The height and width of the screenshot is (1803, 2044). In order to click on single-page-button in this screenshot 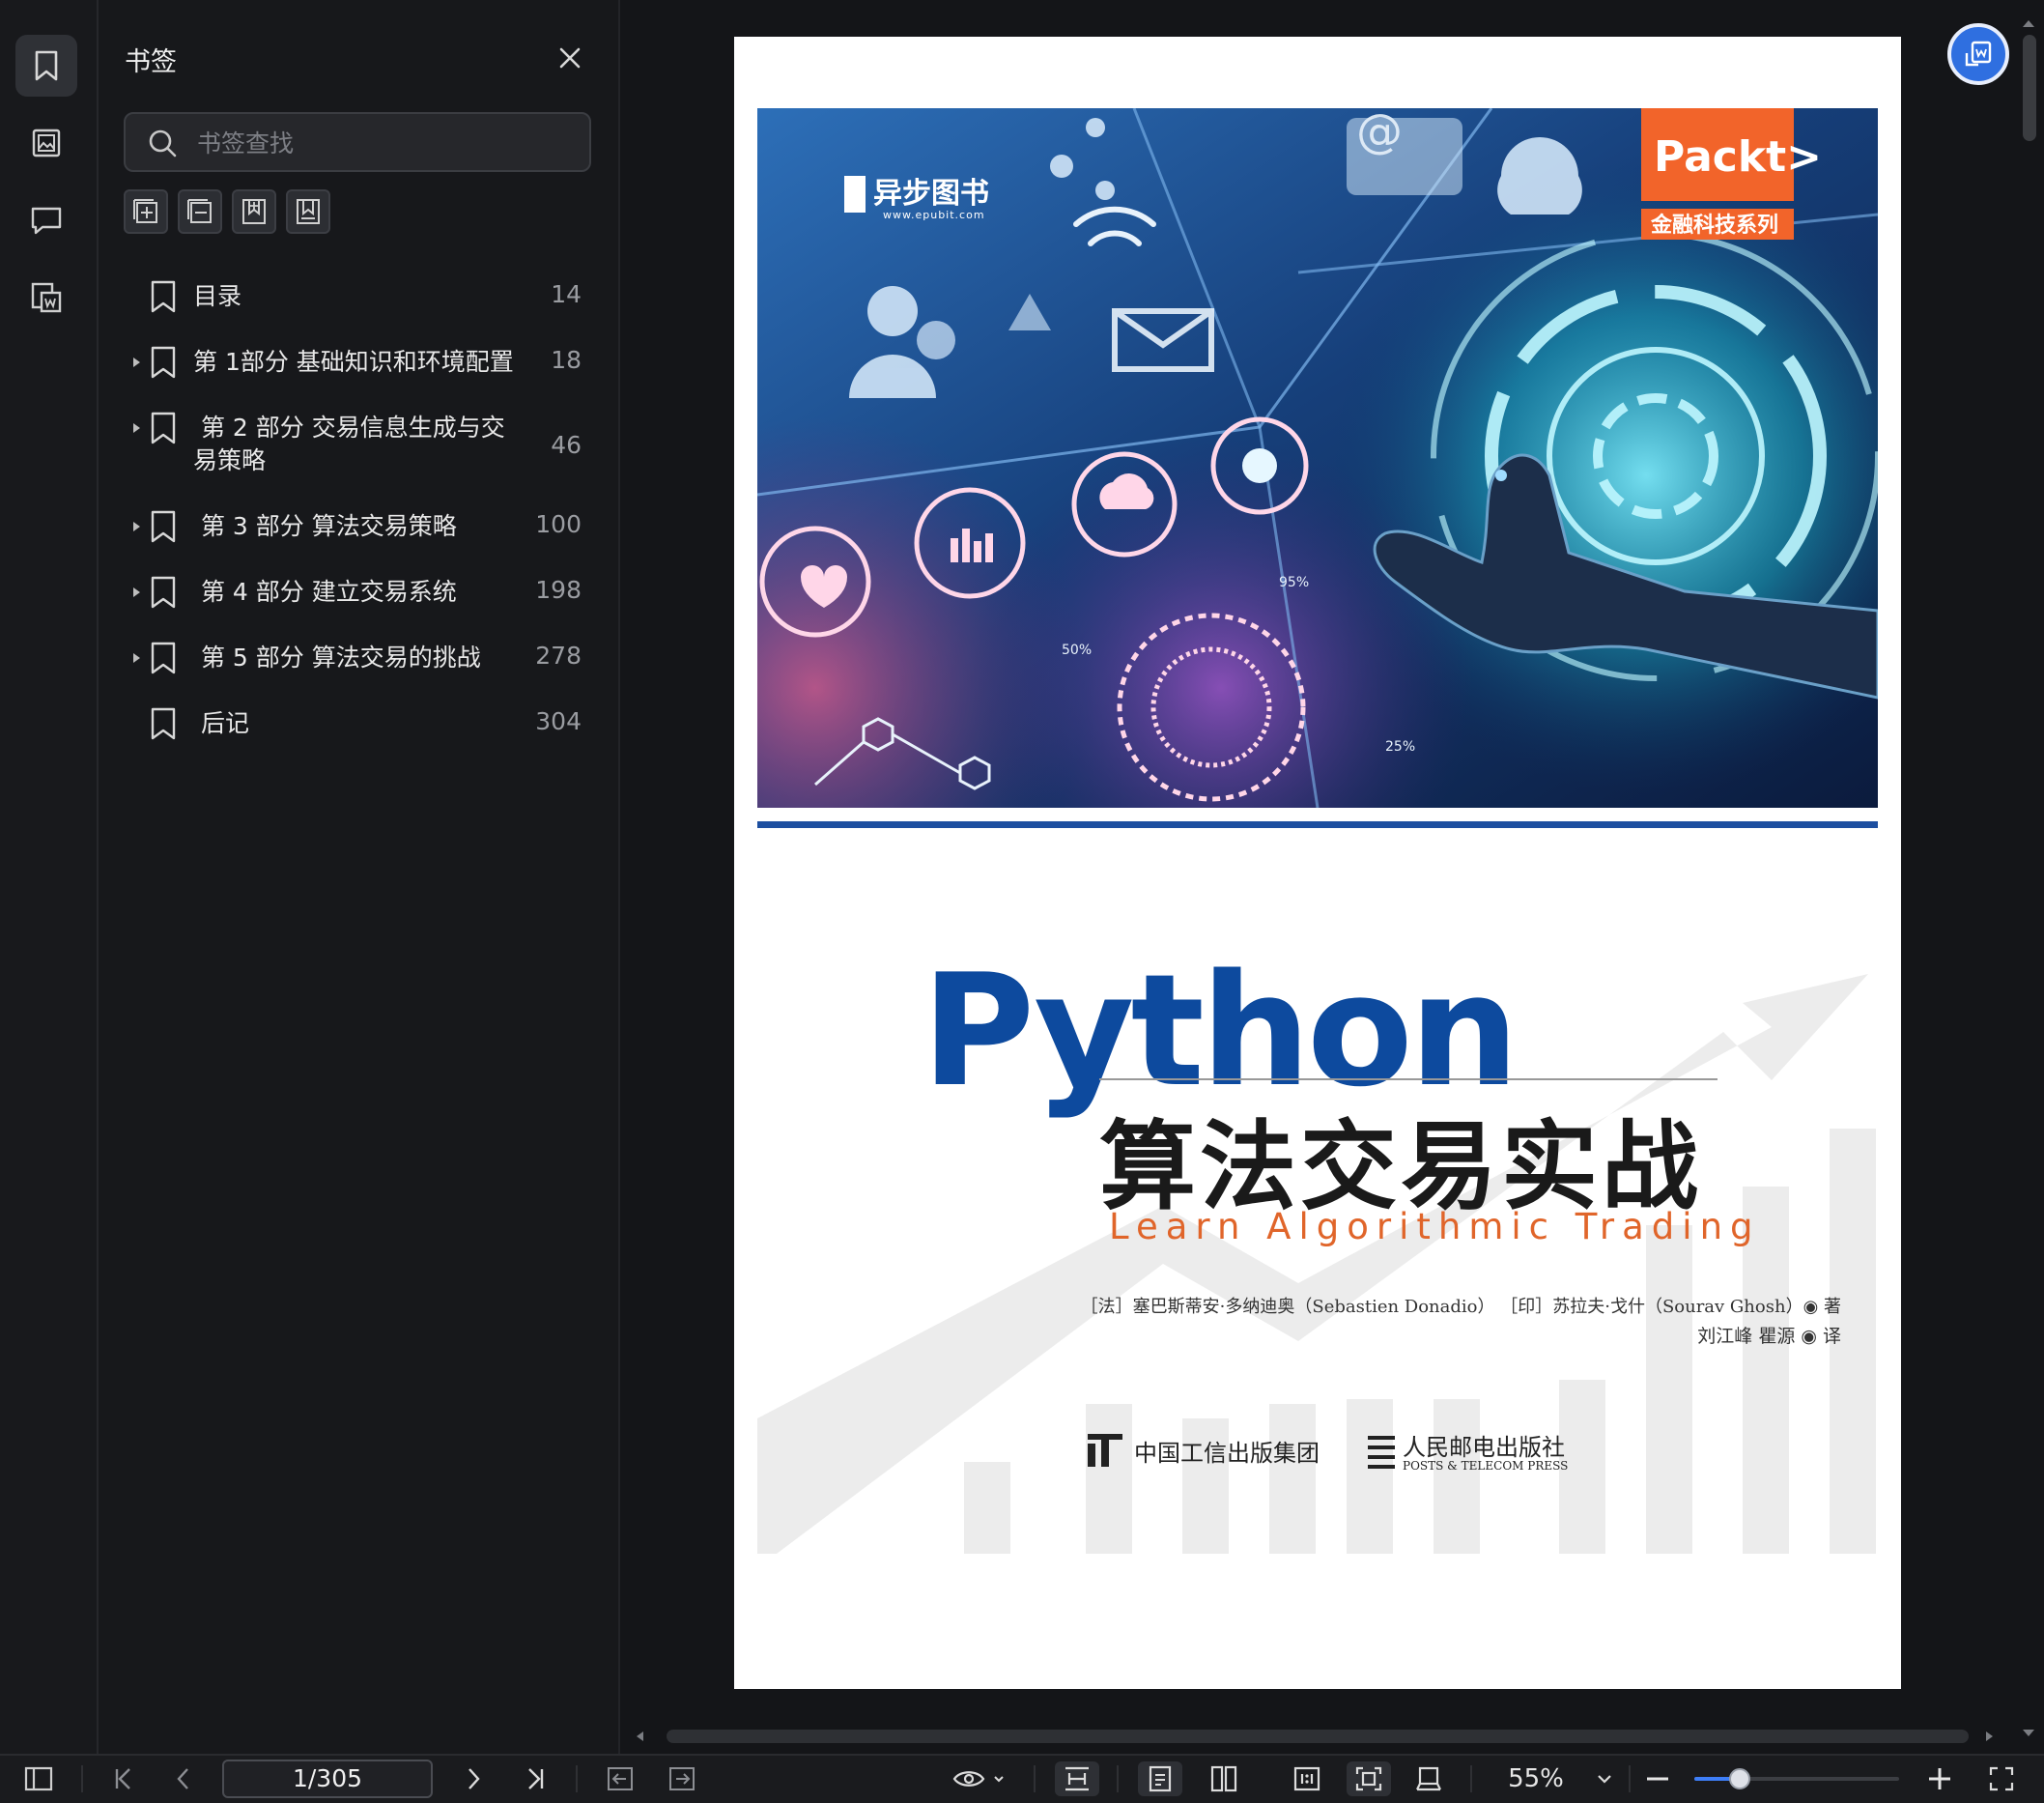, I will do `click(1160, 1778)`.